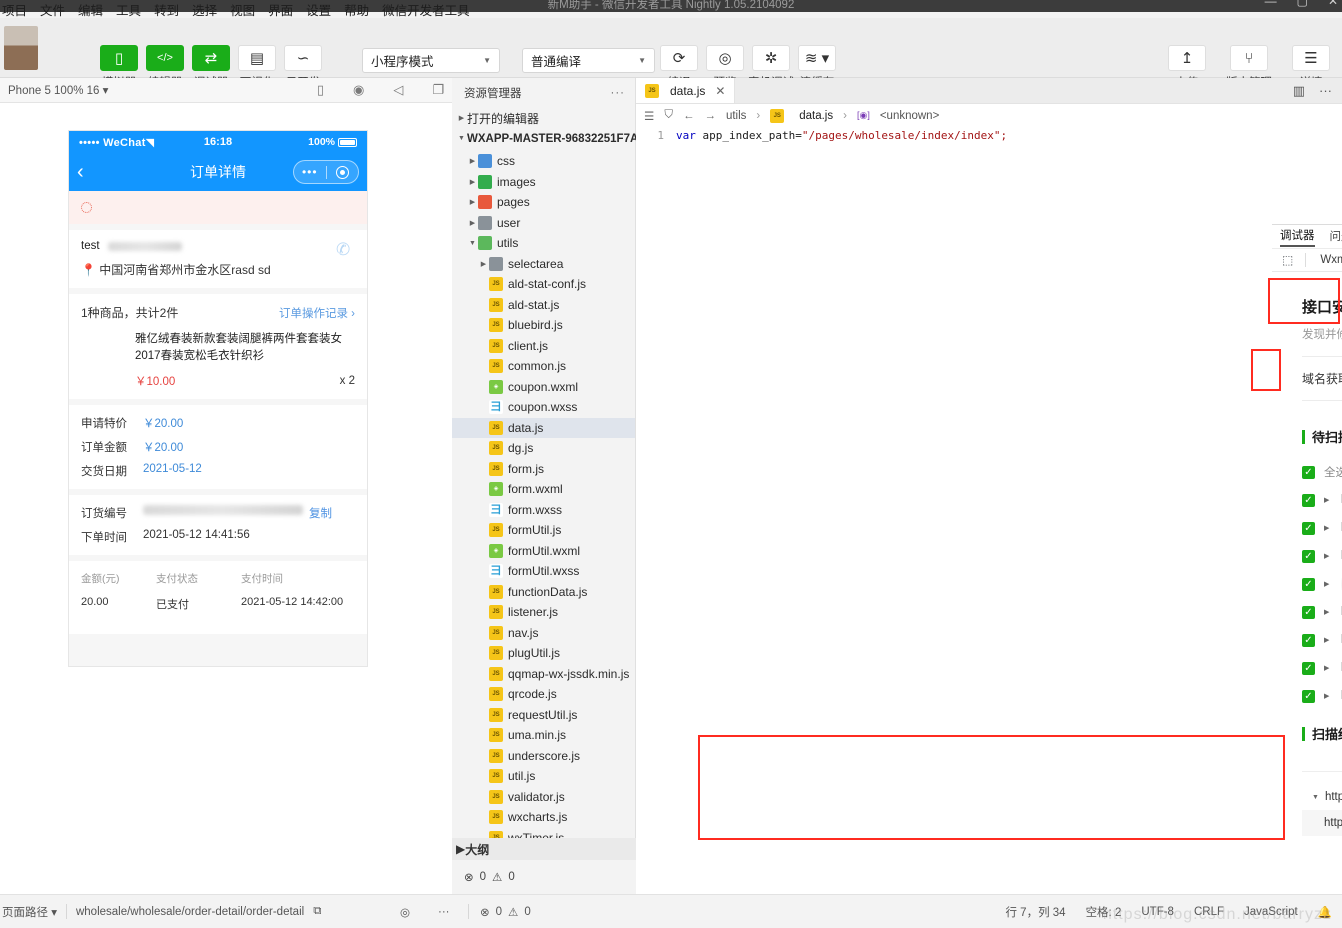  Describe the element at coordinates (431, 60) in the screenshot. I see `mode-select: 小程序模式 ▼` at that location.